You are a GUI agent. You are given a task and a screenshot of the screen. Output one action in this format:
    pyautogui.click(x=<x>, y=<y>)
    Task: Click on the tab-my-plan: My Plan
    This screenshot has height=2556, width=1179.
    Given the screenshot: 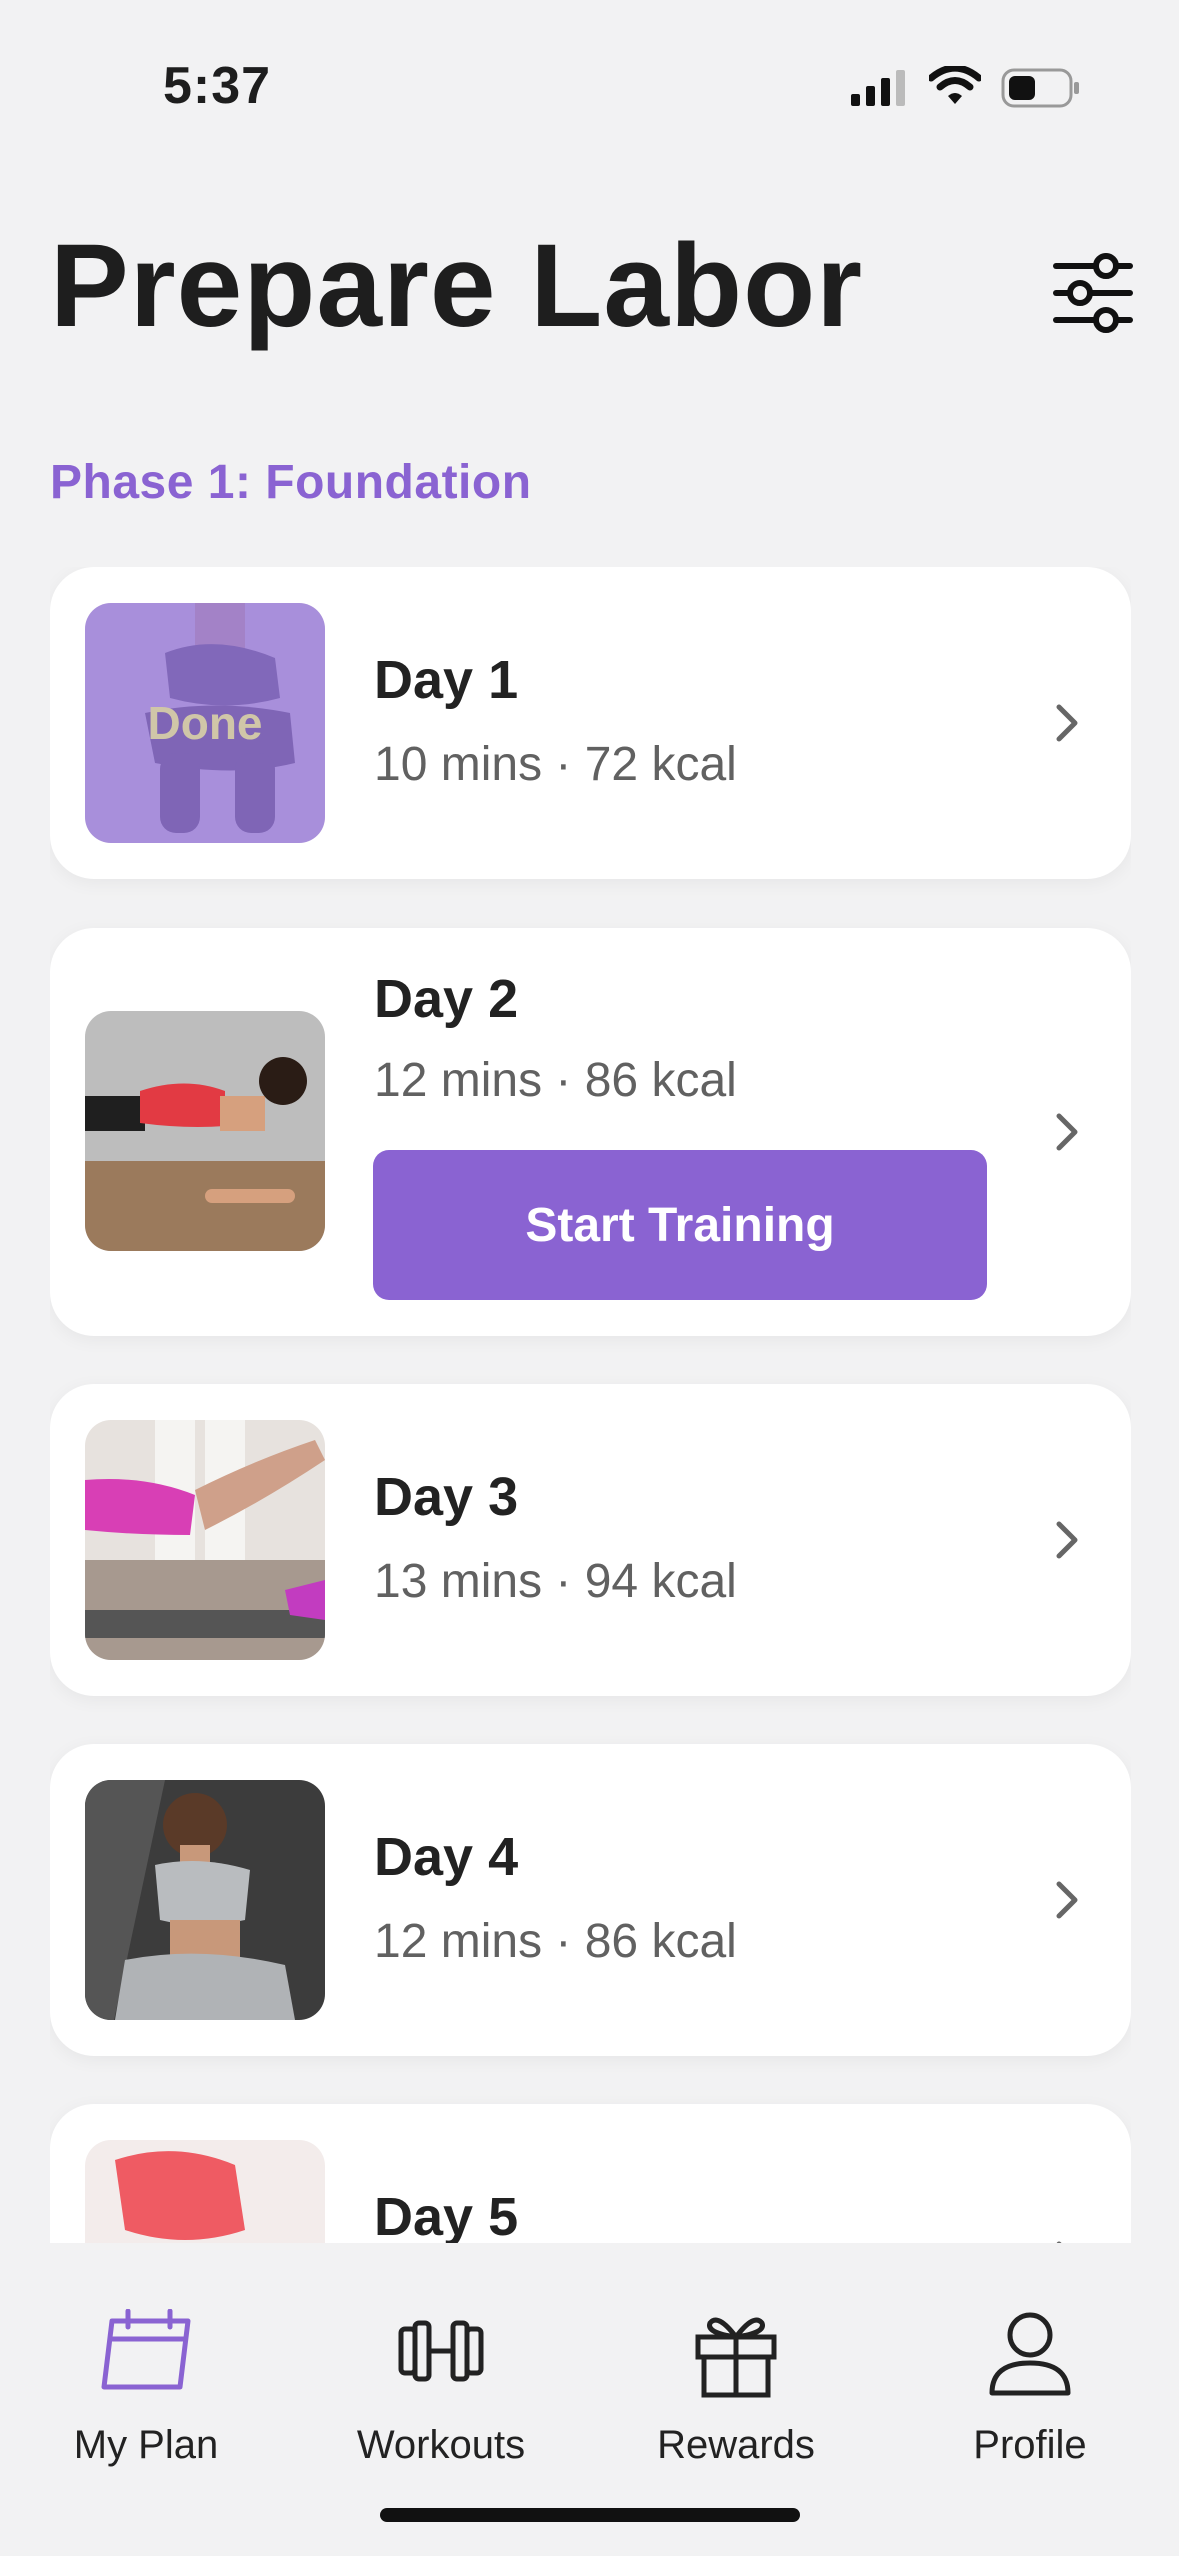 What is the action you would take?
    pyautogui.click(x=146, y=2368)
    